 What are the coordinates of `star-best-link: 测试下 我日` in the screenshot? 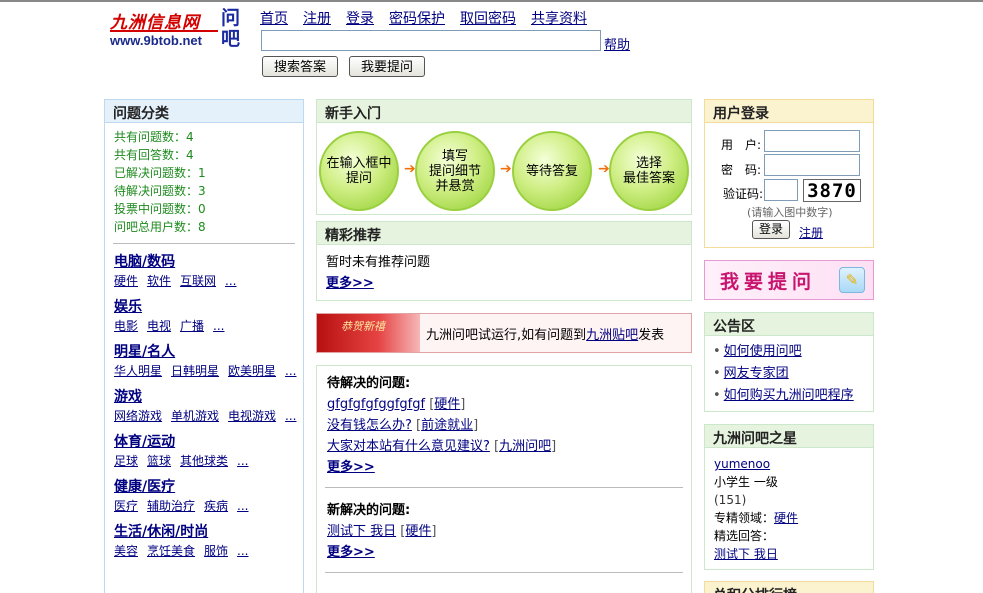 It's located at (746, 554).